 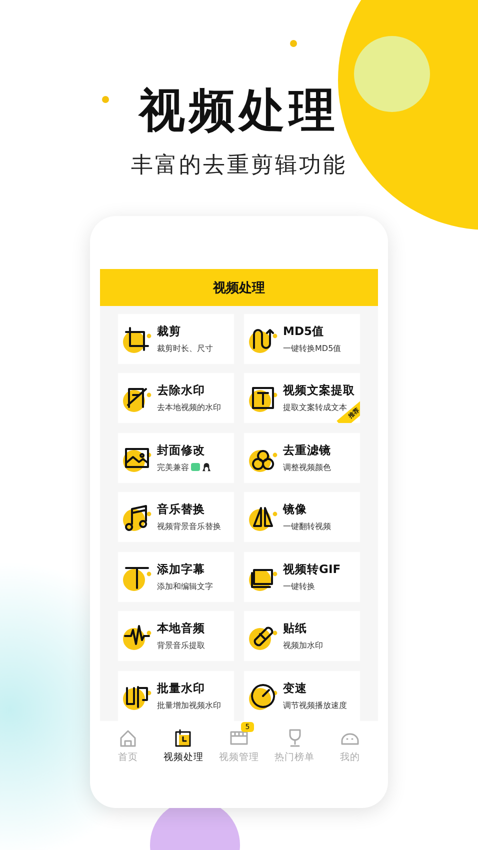 I want to click on tool-name: 镜像, so click(x=295, y=510).